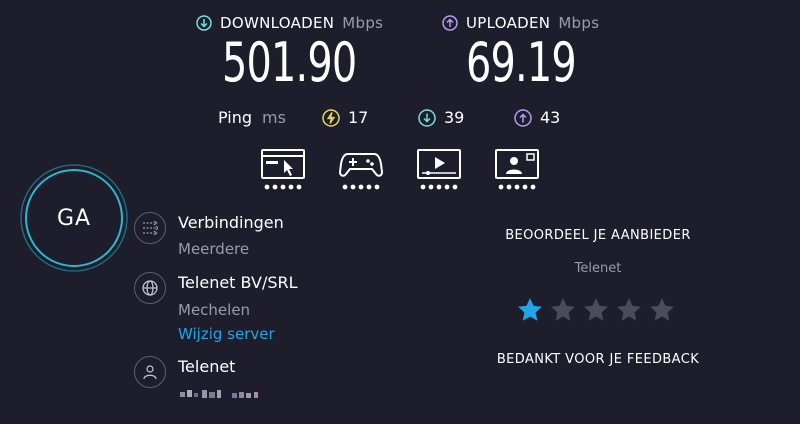 This screenshot has width=800, height=424. What do you see at coordinates (363, 23) in the screenshot?
I see `download-unit: Mbps` at bounding box center [363, 23].